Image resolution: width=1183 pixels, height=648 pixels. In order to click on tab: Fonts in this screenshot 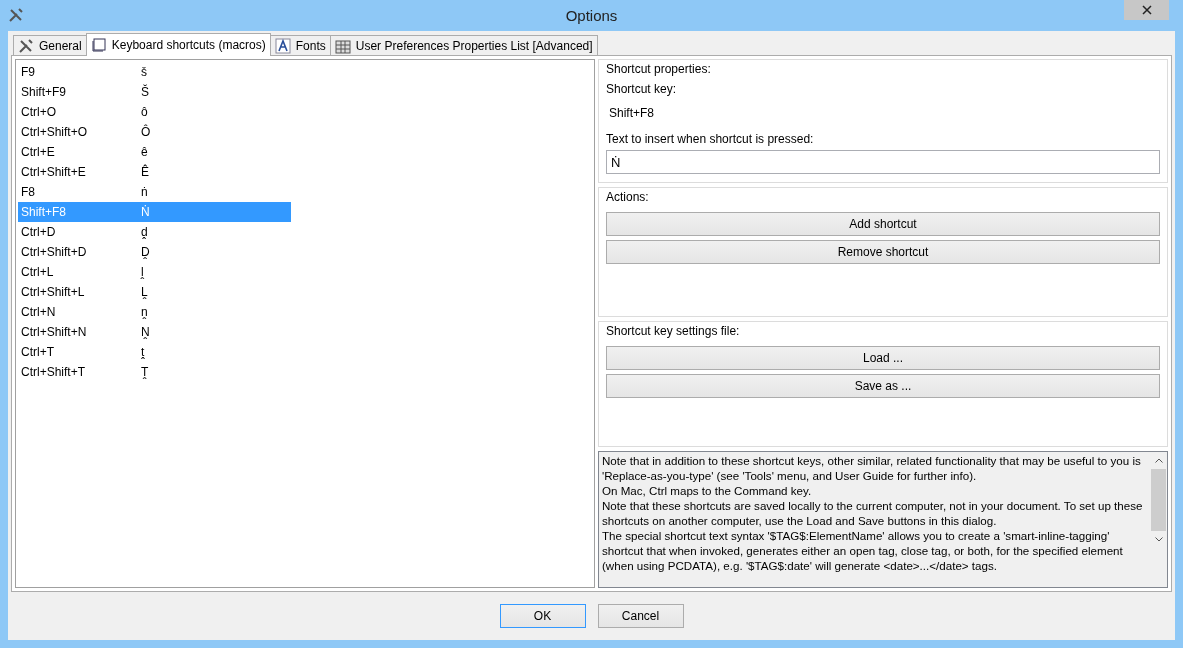, I will do `click(300, 45)`.